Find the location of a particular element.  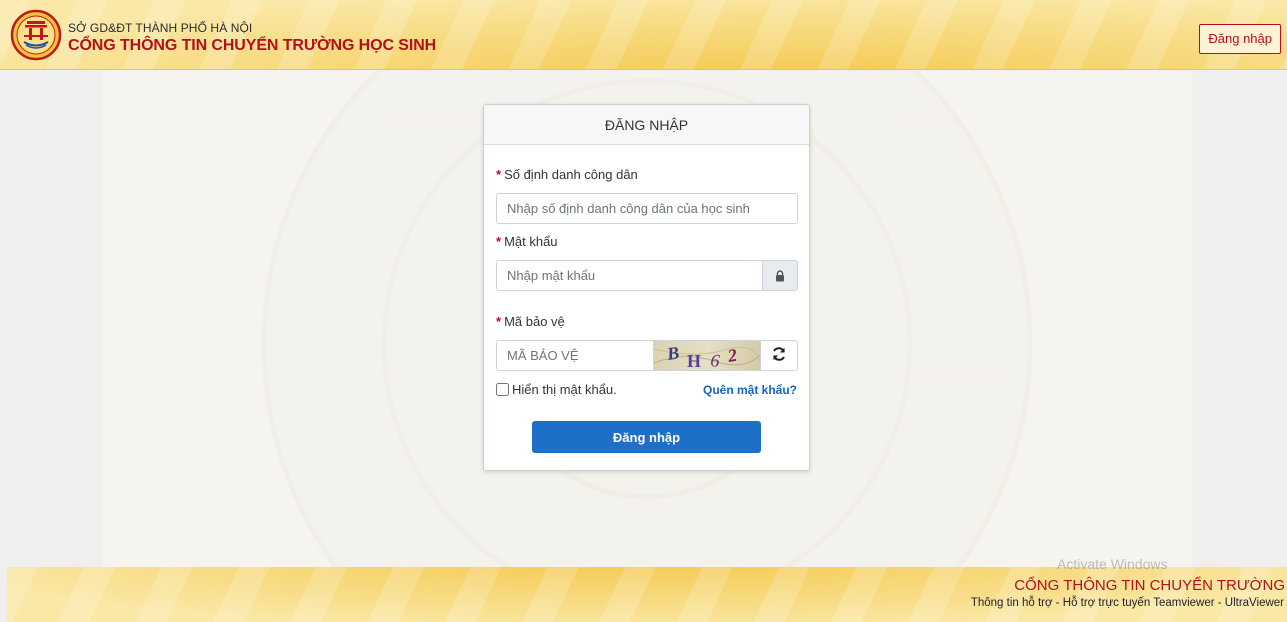

login-card-title: ĐĂNG NHẬP is located at coordinates (646, 125).